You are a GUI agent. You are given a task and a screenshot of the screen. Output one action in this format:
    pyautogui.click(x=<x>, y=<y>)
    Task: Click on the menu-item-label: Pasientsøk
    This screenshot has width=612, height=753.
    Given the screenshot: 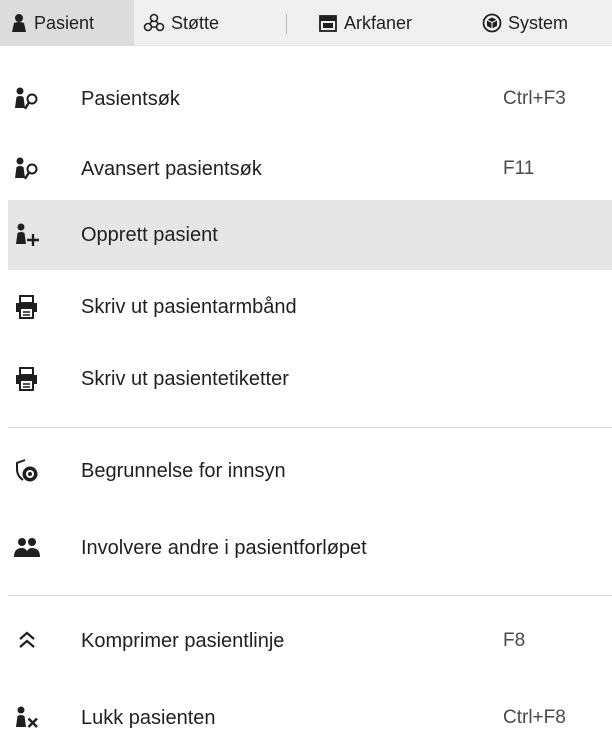 What is the action you would take?
    pyautogui.click(x=130, y=99)
    